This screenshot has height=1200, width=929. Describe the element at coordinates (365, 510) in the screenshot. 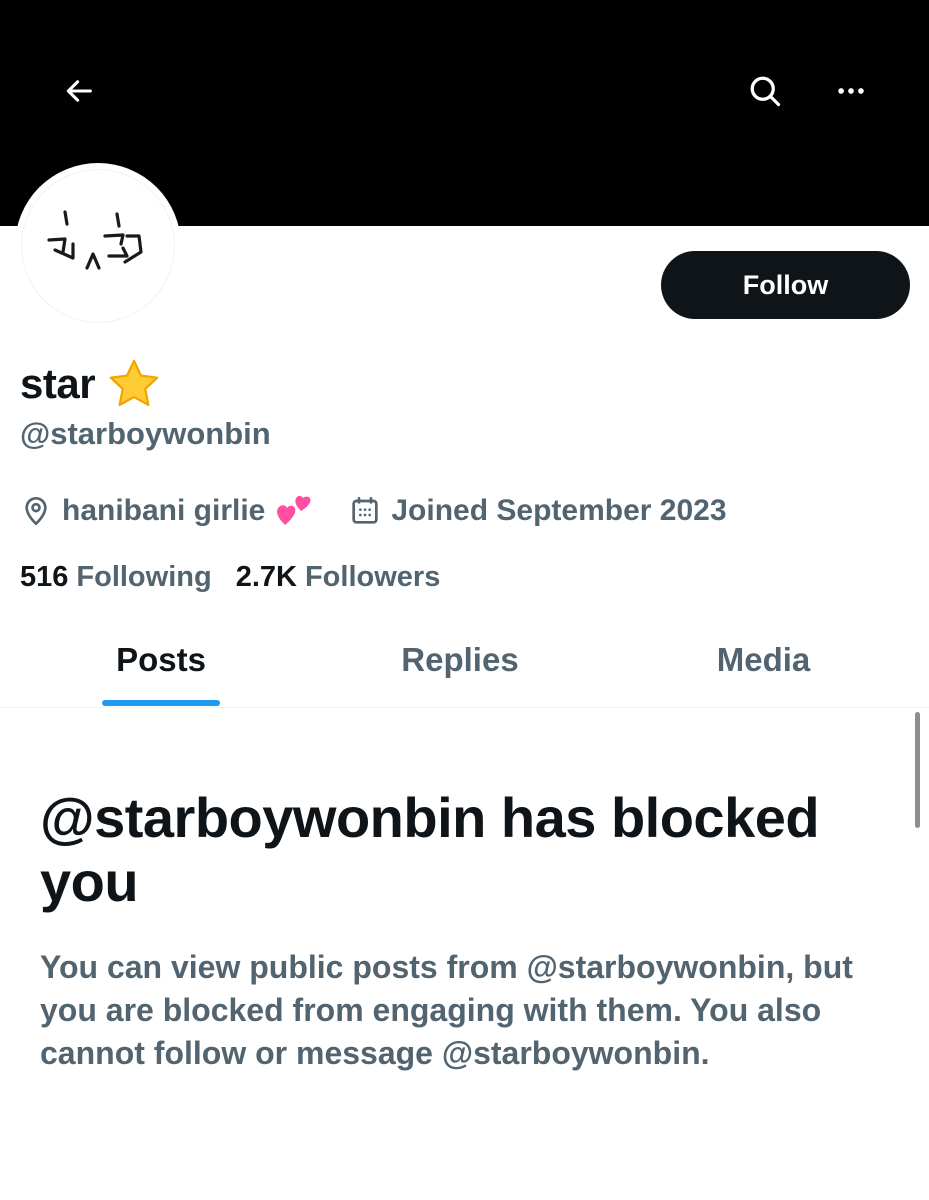

I see `calendar-icon` at that location.